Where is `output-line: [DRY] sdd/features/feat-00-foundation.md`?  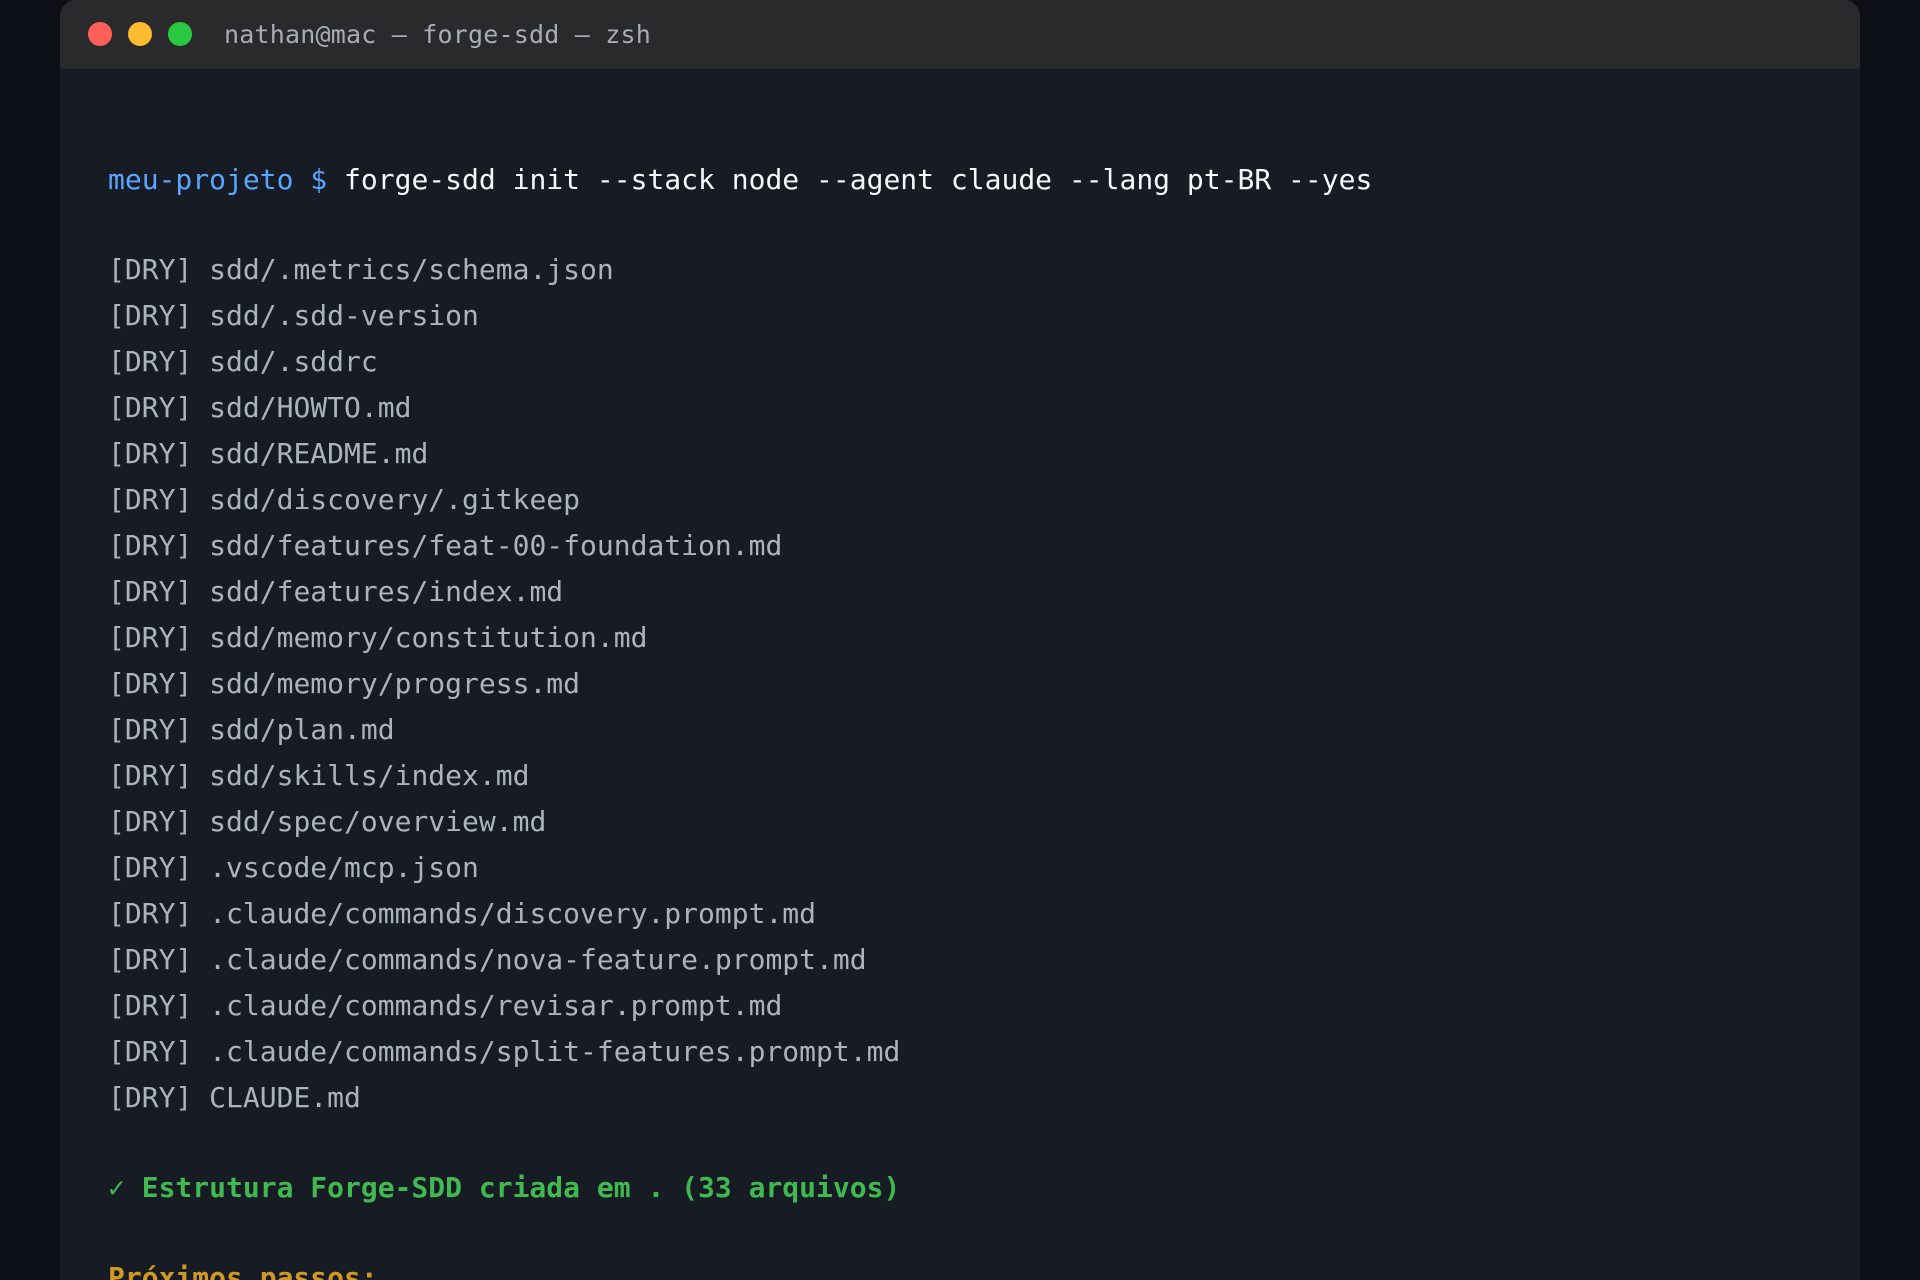 output-line: [DRY] sdd/features/feat-00-foundation.md is located at coordinates (984, 546).